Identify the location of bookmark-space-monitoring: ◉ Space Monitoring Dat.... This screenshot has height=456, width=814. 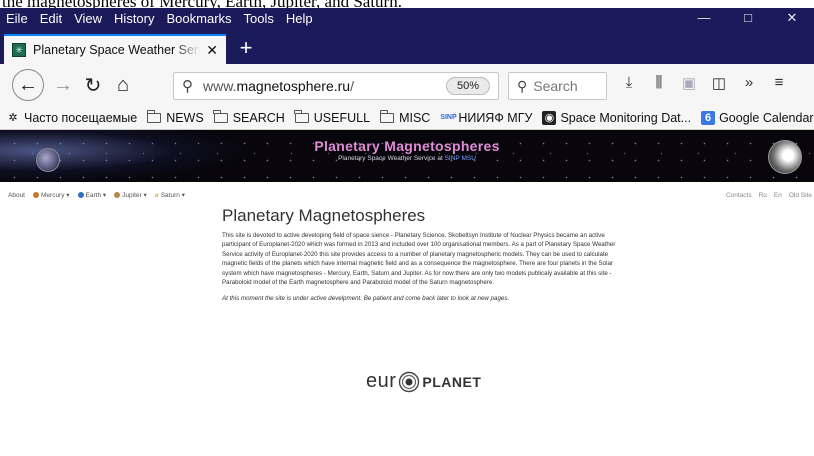
(617, 117).